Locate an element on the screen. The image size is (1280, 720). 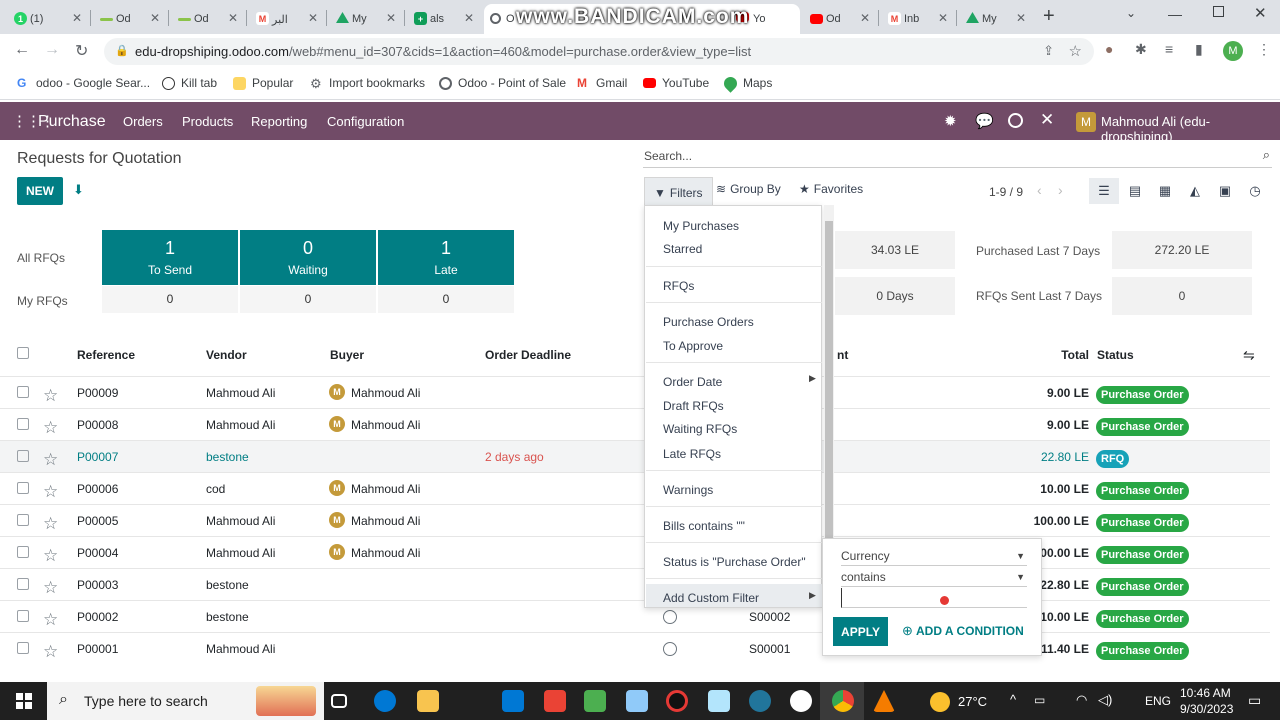
filter-my-purchases: My Purchases is located at coordinates (701, 226).